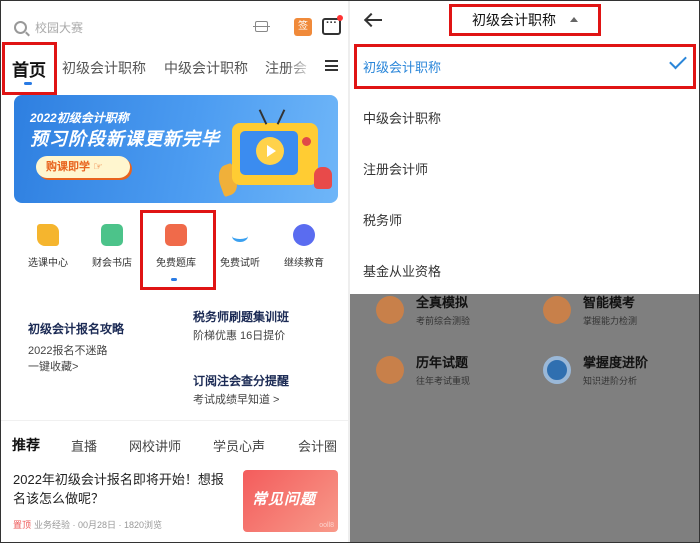 The height and width of the screenshot is (543, 700). What do you see at coordinates (340, 18) in the screenshot?
I see `notification-dot` at bounding box center [340, 18].